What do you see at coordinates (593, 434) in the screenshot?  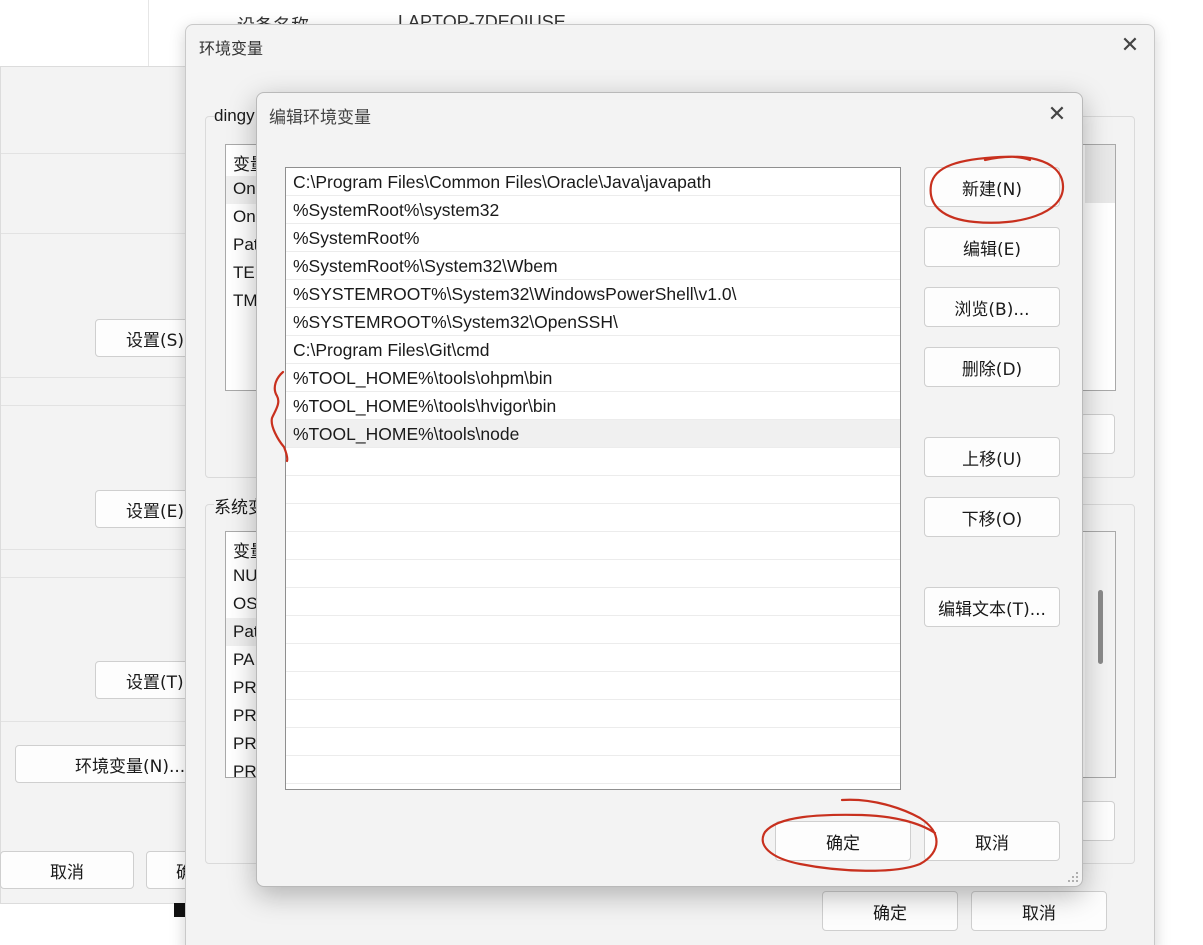 I see `path-row-selected: %TOOL_HOME%\tools\node` at bounding box center [593, 434].